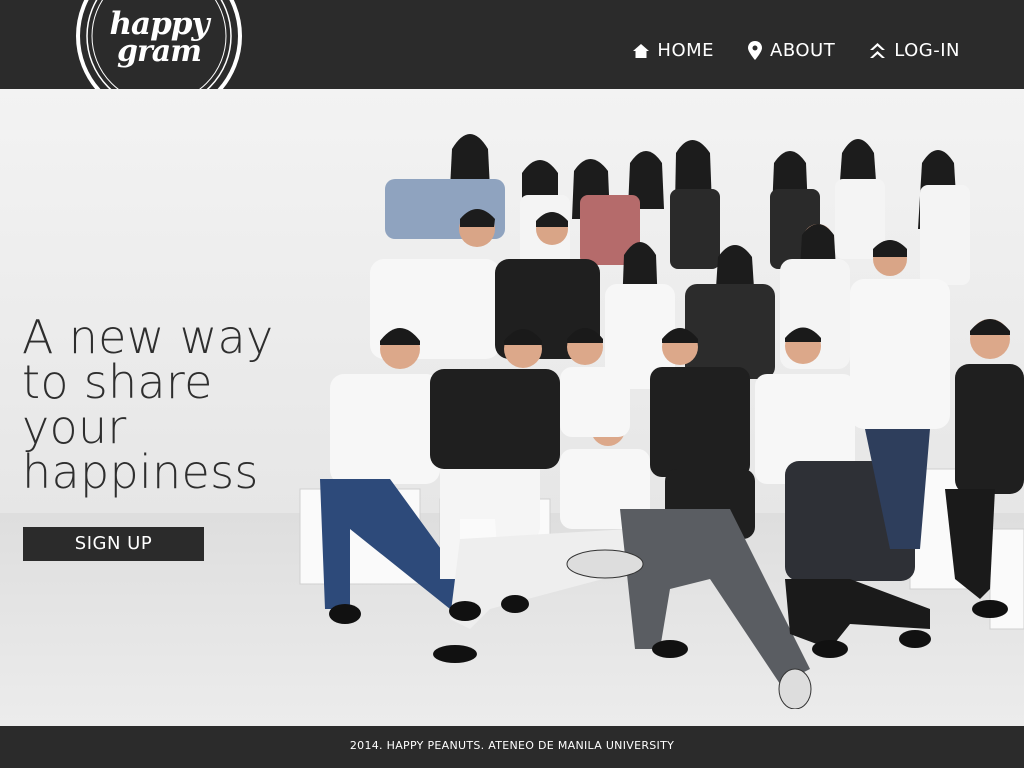  Describe the element at coordinates (148, 337) in the screenshot. I see `tagline-line-1: A new way` at that location.